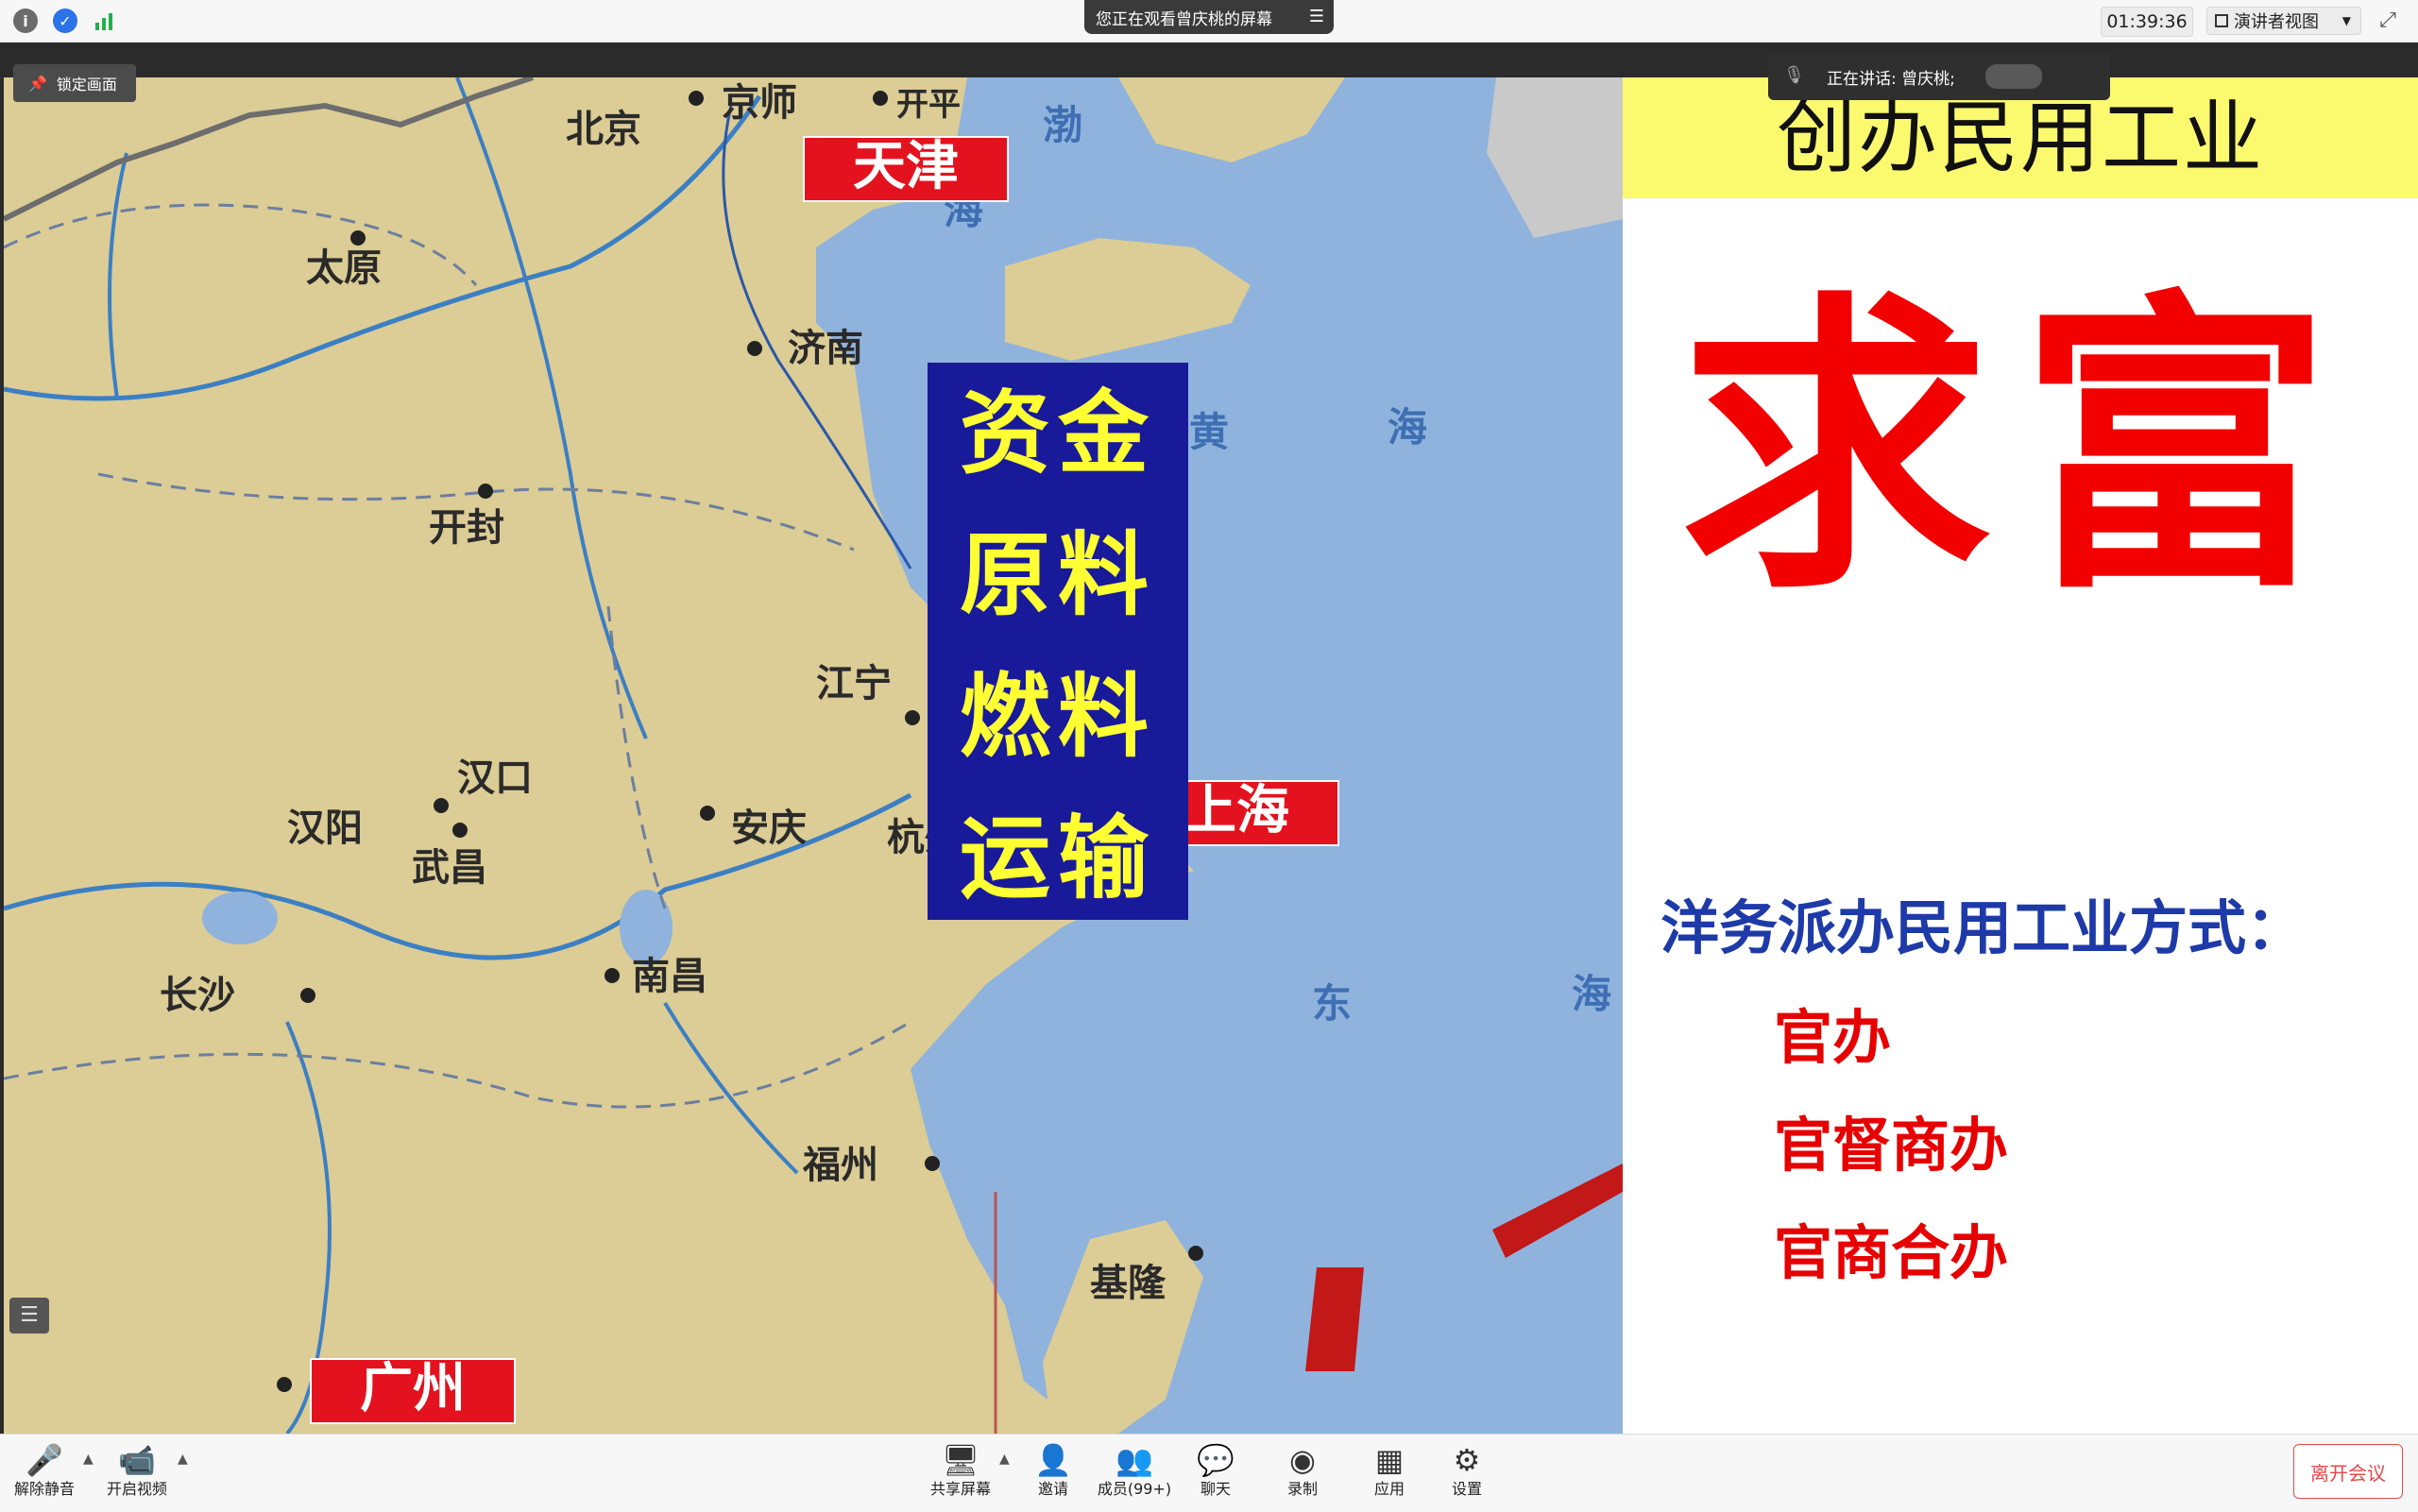 This screenshot has height=1512, width=2418. Describe the element at coordinates (1184, 19) in the screenshot. I see `viewing-text: 您正在观看曾庆桃的屏幕` at that location.